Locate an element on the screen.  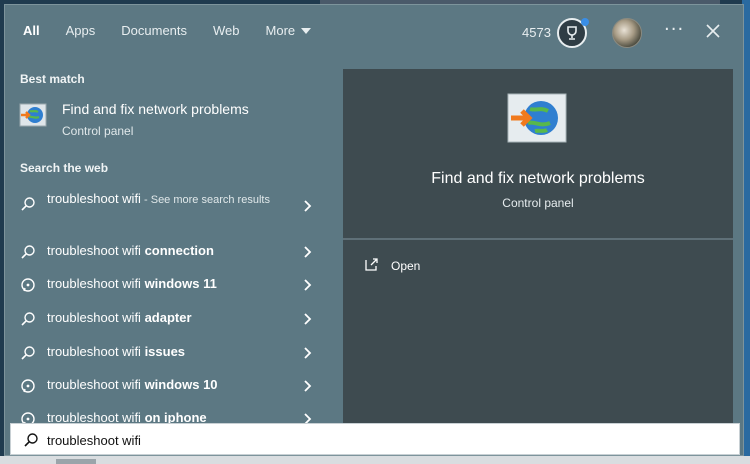
tab-label: More is located at coordinates (280, 30).